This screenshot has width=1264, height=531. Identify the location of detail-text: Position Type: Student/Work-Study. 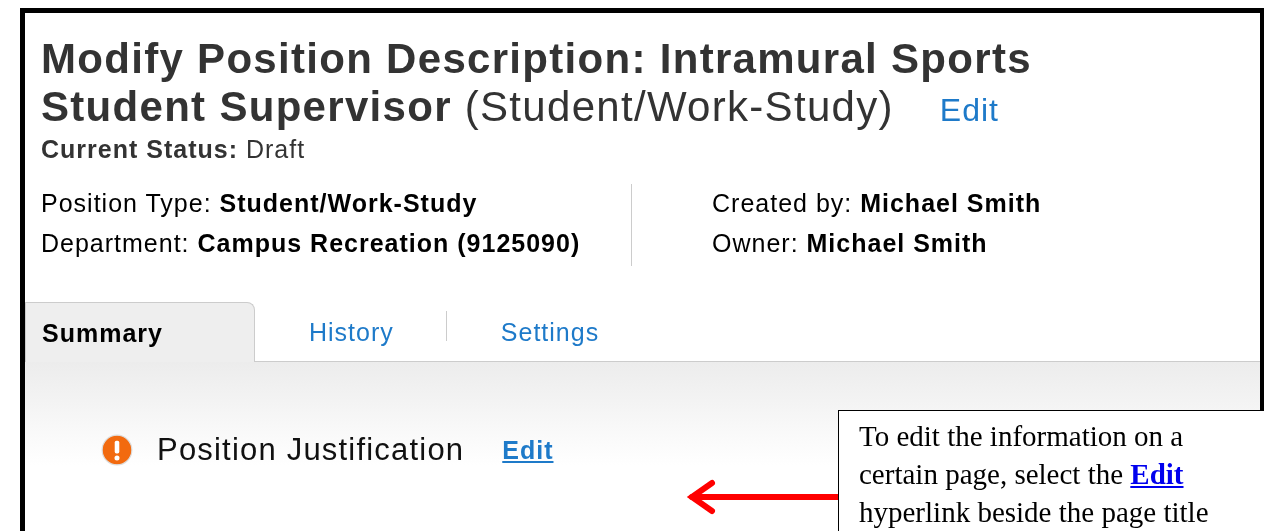
(260, 203).